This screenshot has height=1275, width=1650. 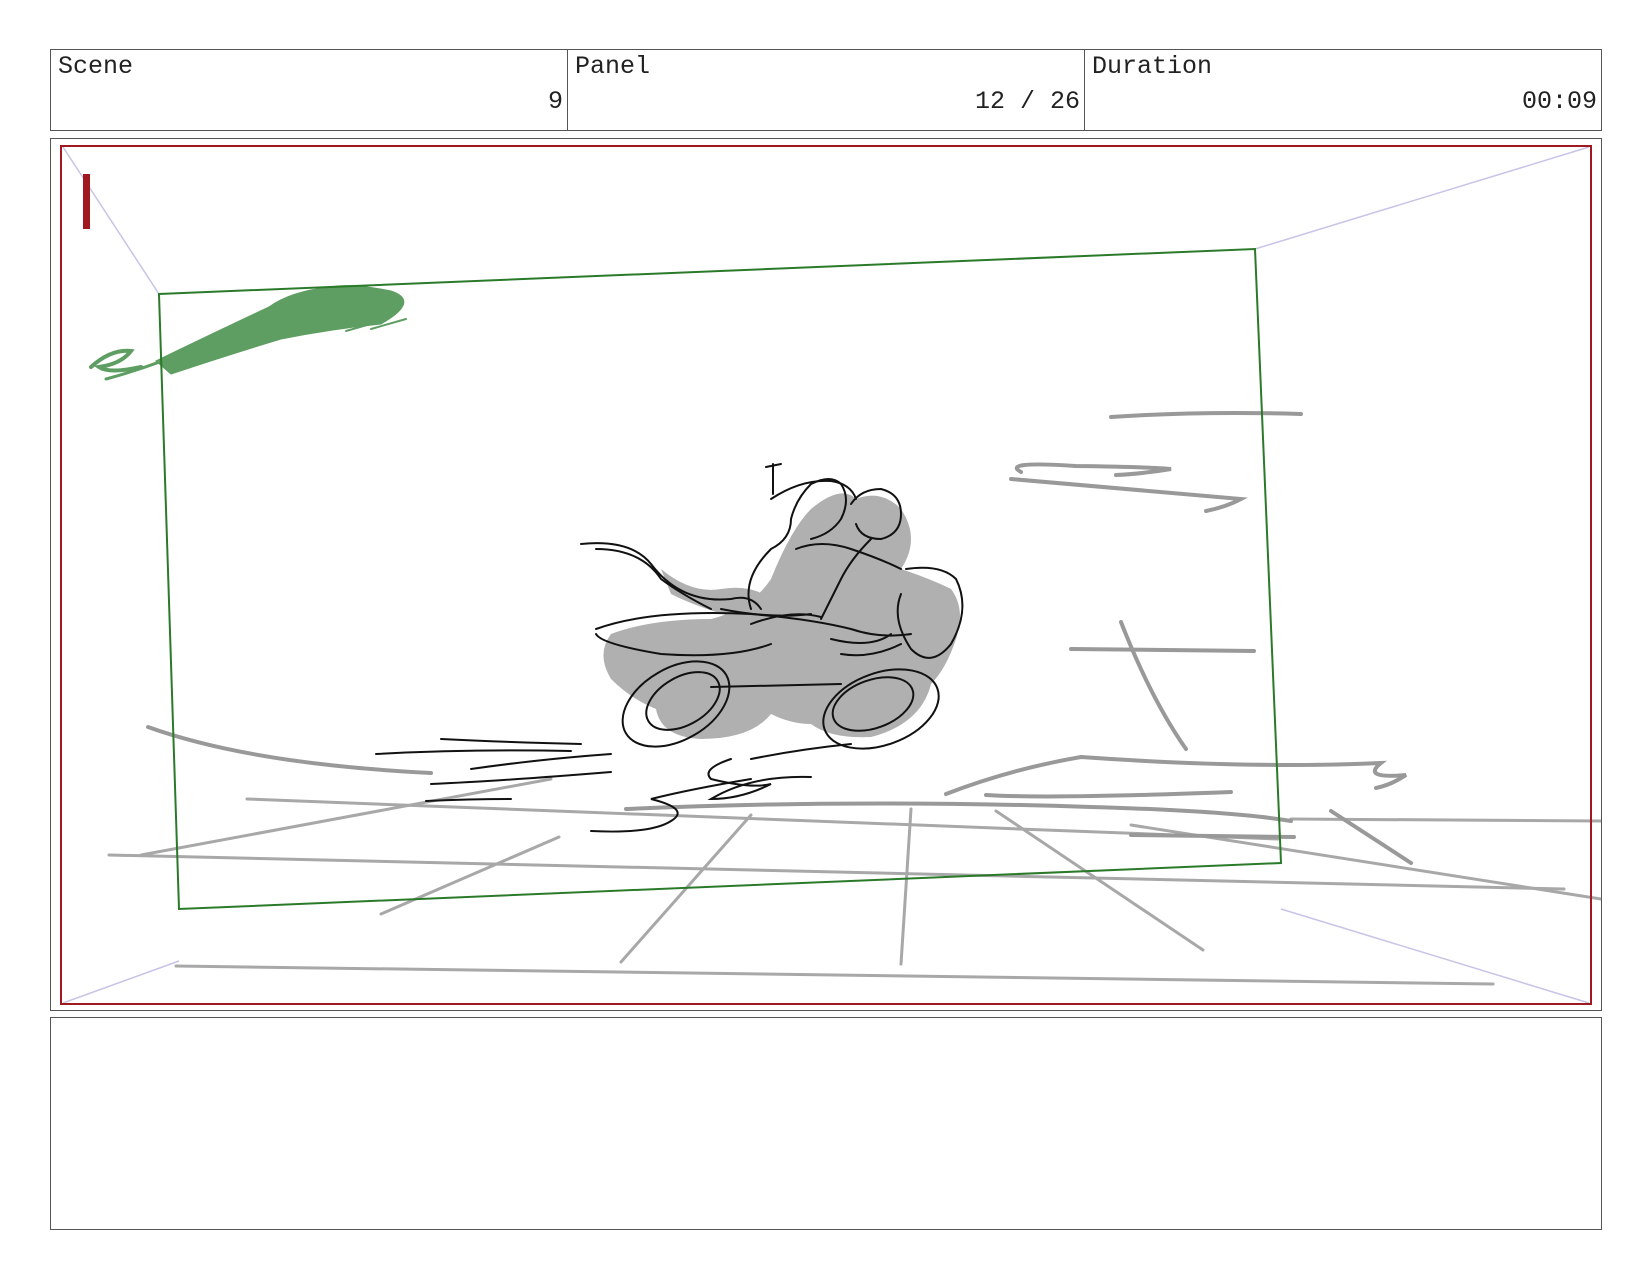 What do you see at coordinates (96, 66) in the screenshot?
I see `scene-label: Scene` at bounding box center [96, 66].